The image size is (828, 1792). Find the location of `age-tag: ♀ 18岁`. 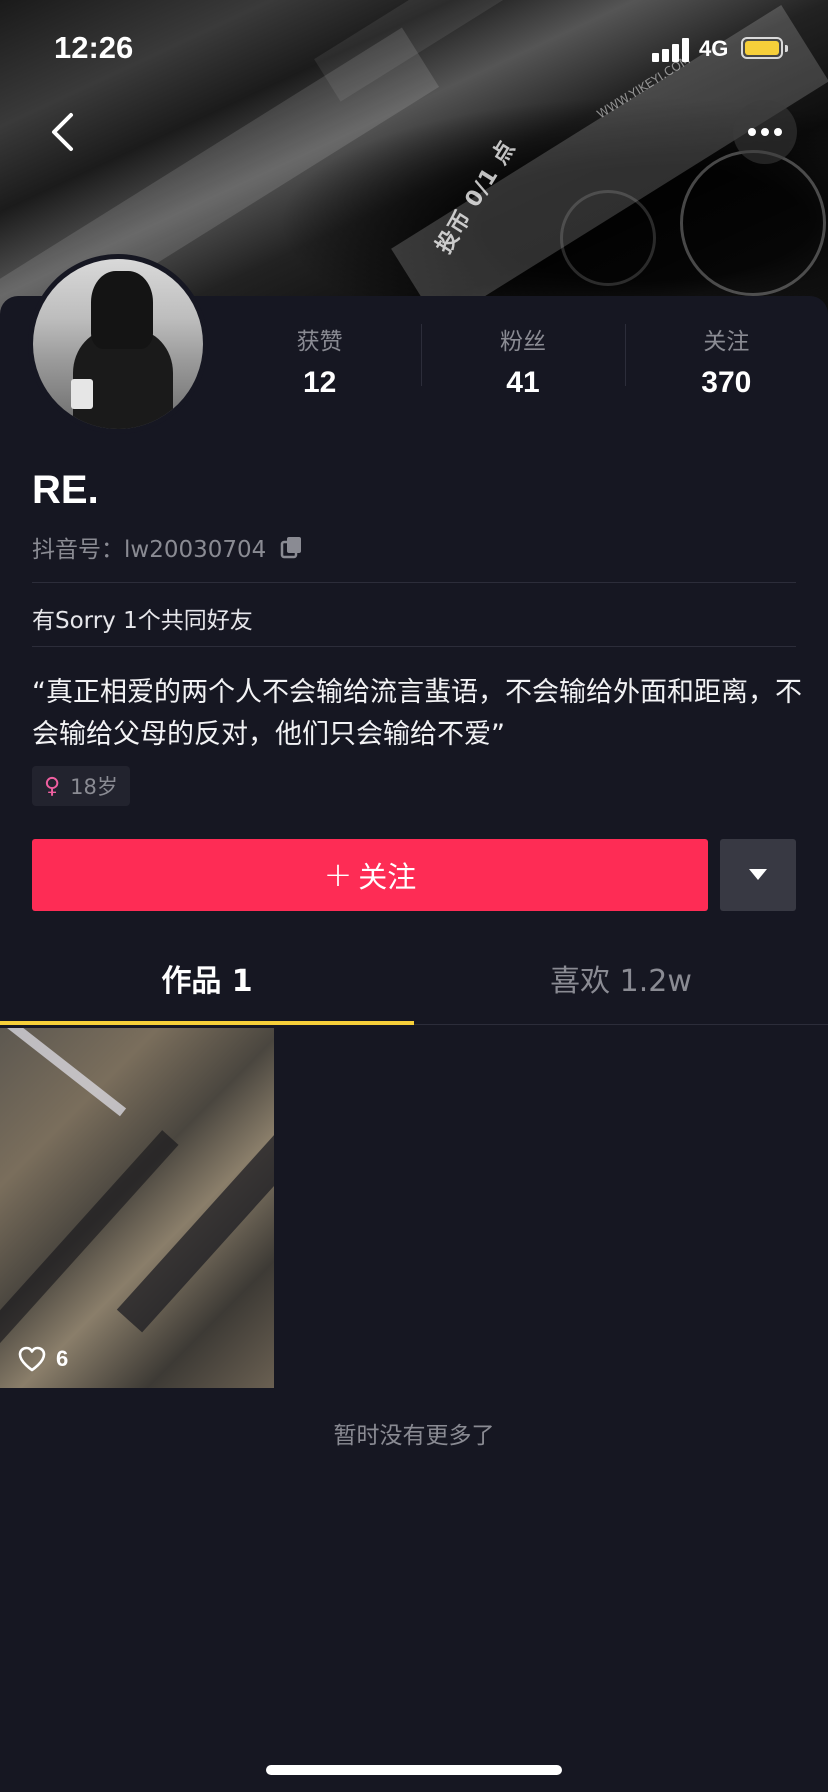

age-tag: ♀ 18岁 is located at coordinates (81, 786).